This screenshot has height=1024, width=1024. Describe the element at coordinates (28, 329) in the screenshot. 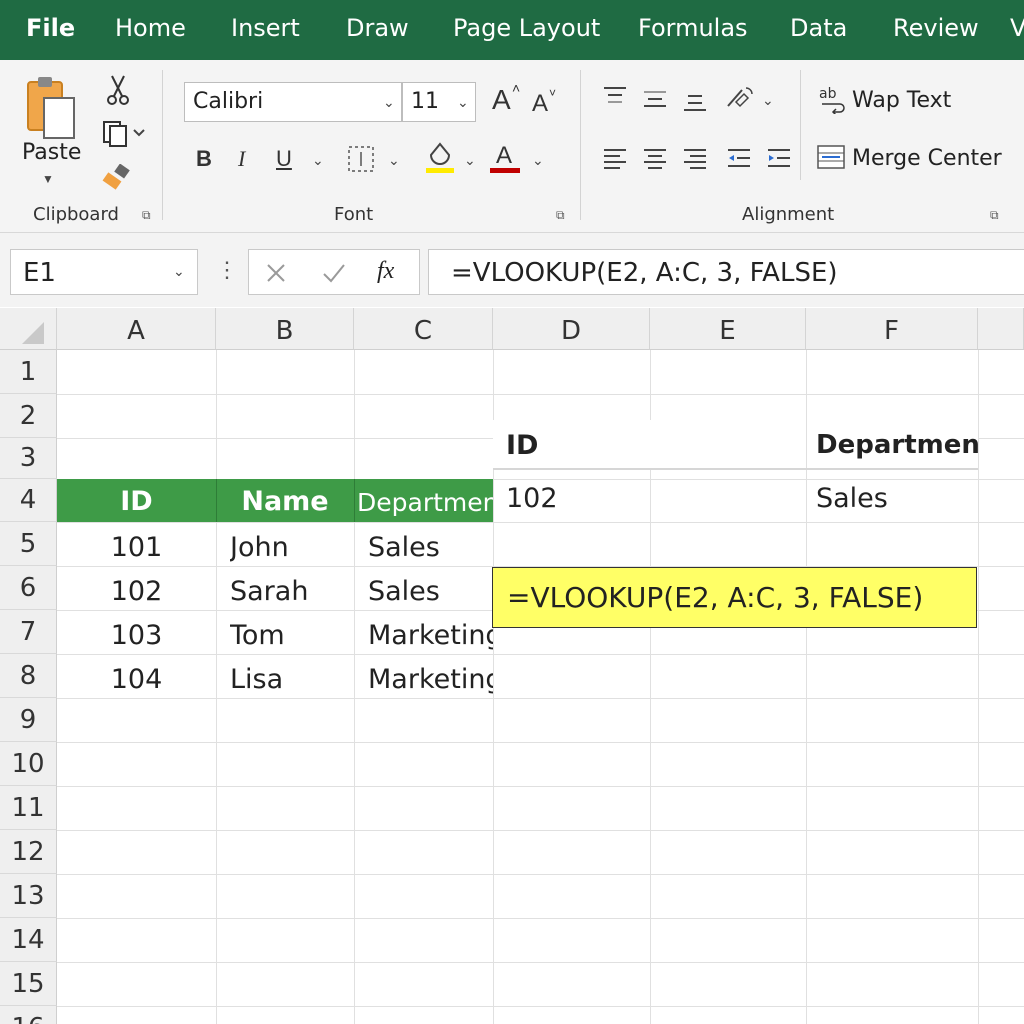

I see `select-all-corner` at that location.